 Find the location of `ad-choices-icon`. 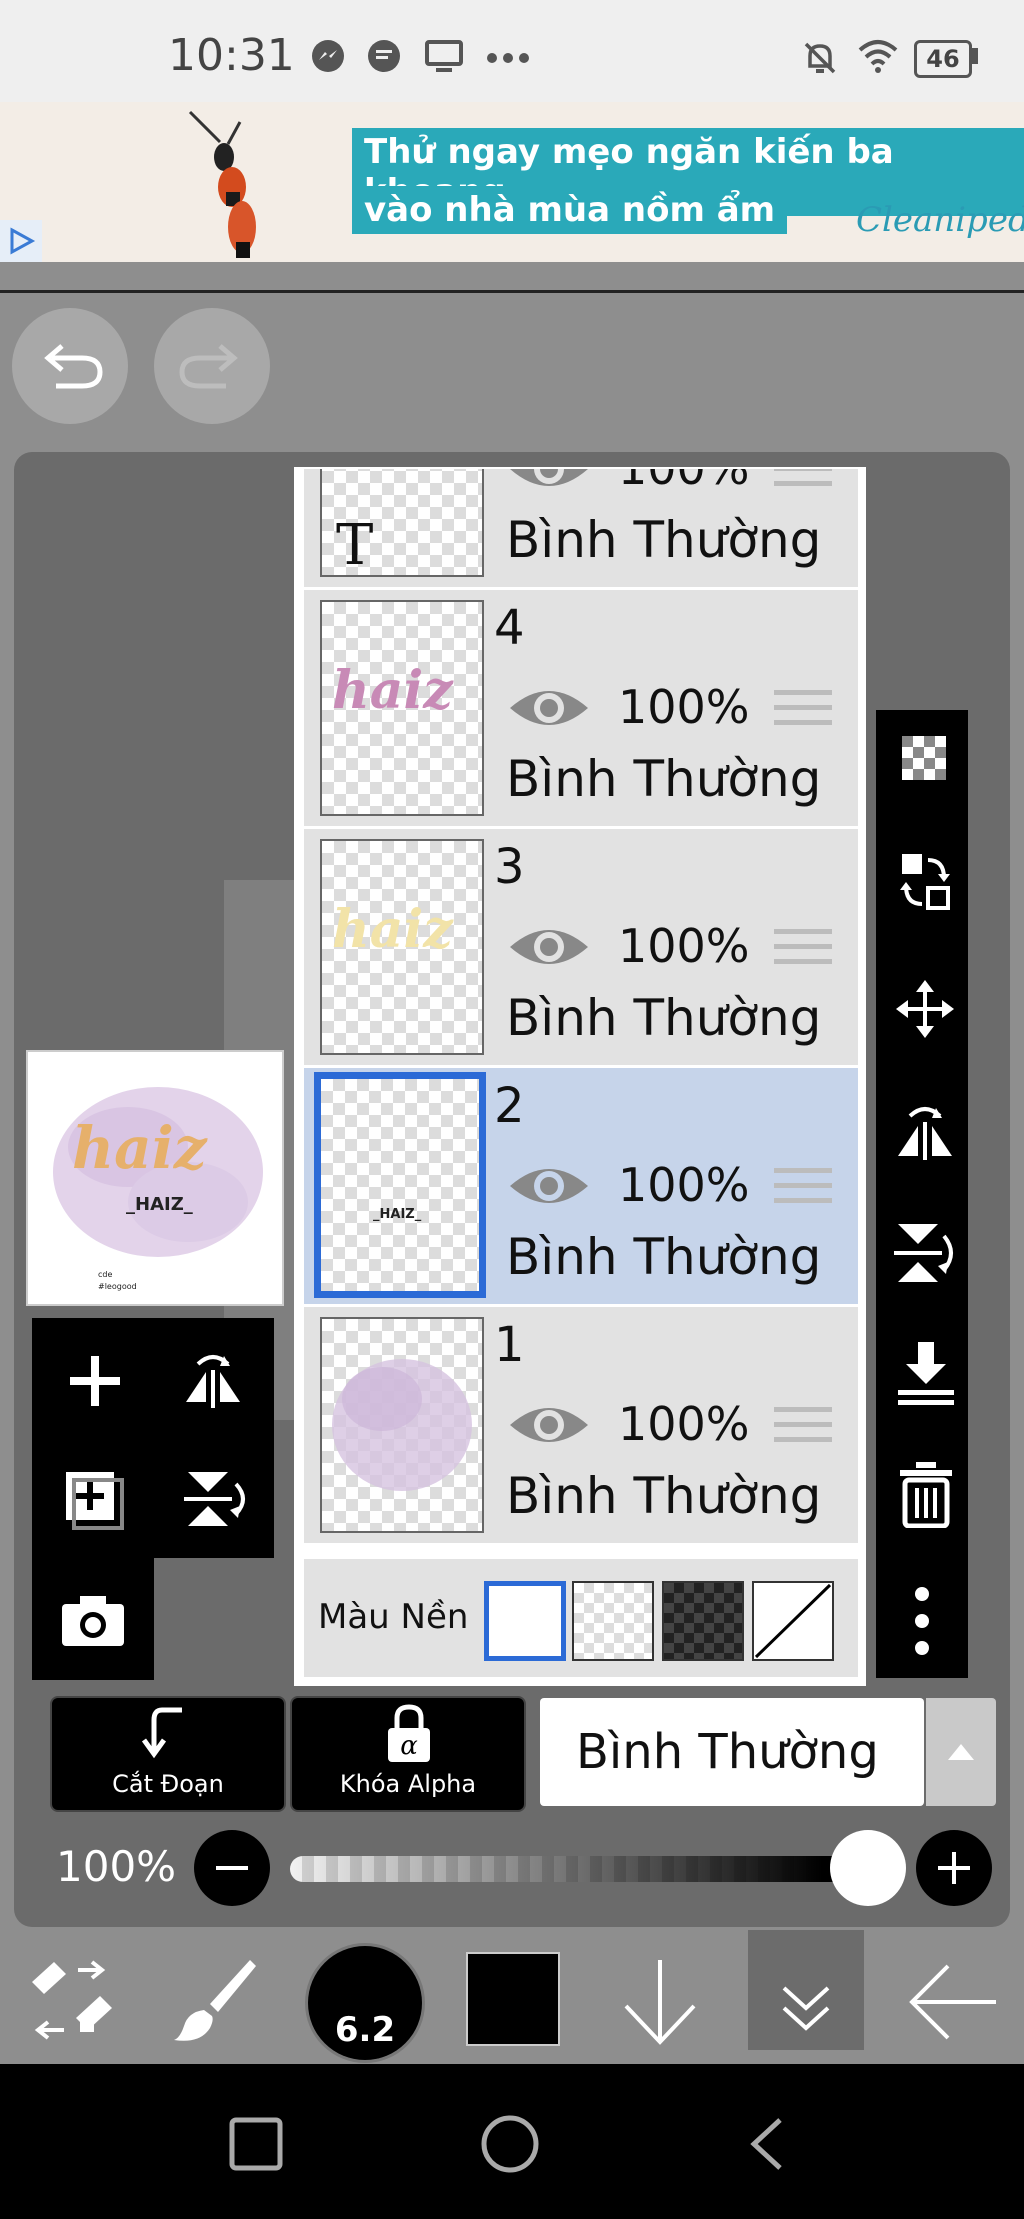

ad-choices-icon is located at coordinates (21, 241).